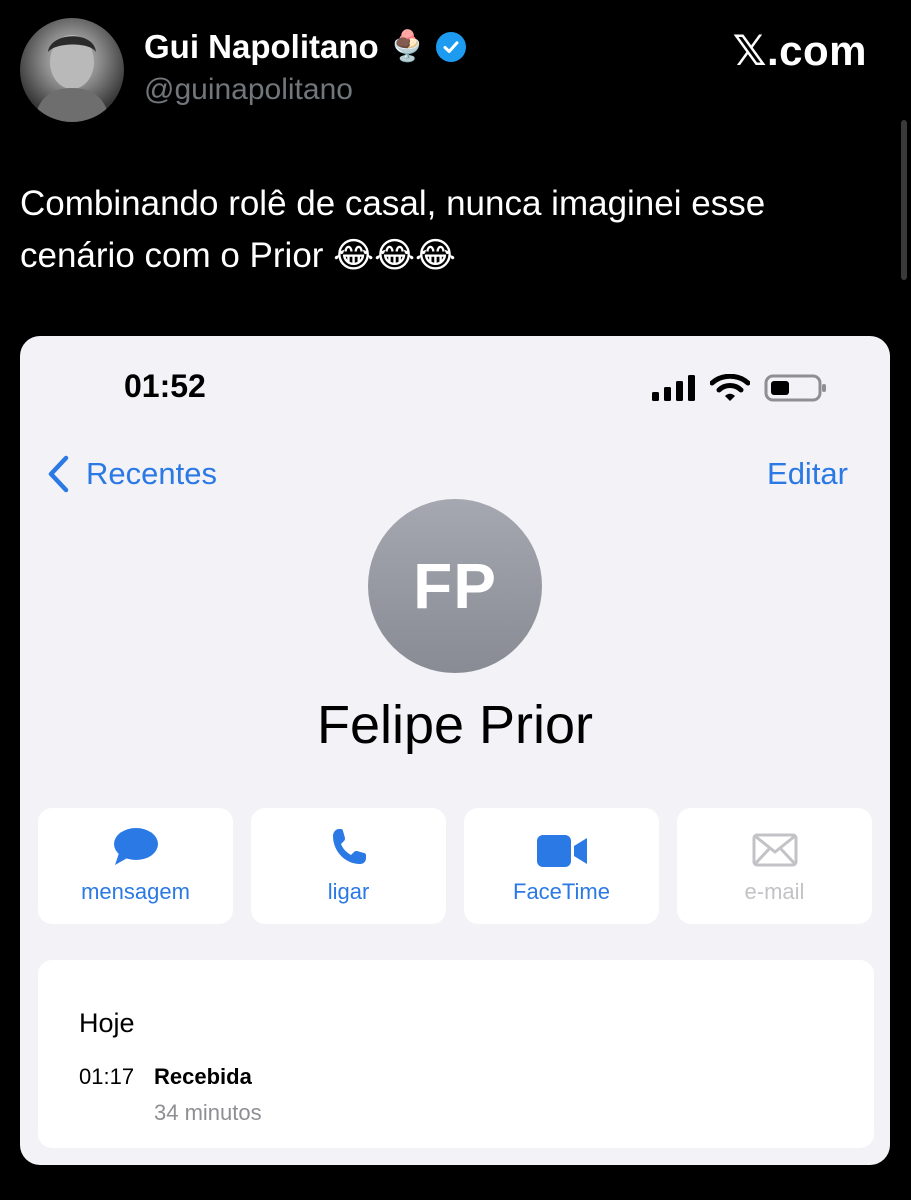  What do you see at coordinates (730, 387) in the screenshot?
I see `wifi-icon` at bounding box center [730, 387].